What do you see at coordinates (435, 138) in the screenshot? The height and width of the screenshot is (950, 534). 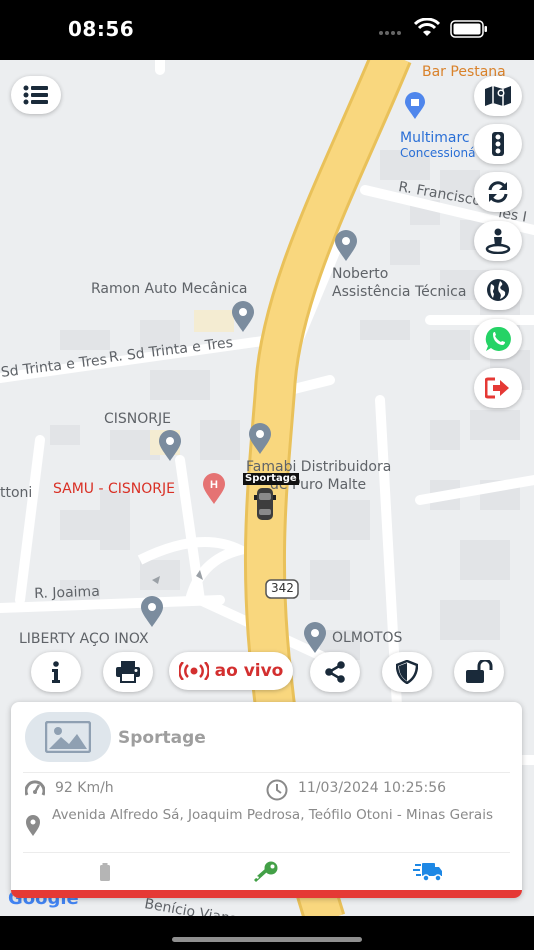 I see `poi-label: Multimarc` at bounding box center [435, 138].